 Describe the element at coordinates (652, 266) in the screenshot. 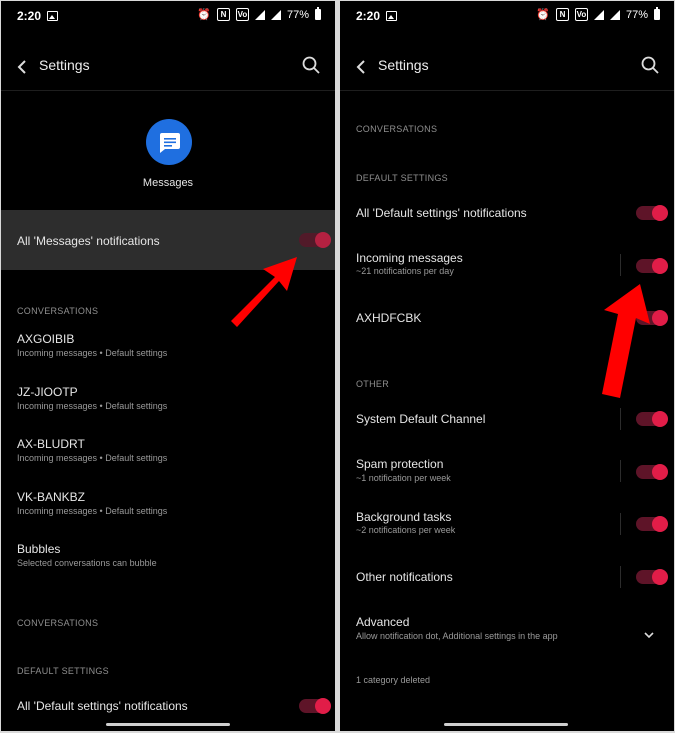

I see `incoming-messages-toggle` at that location.